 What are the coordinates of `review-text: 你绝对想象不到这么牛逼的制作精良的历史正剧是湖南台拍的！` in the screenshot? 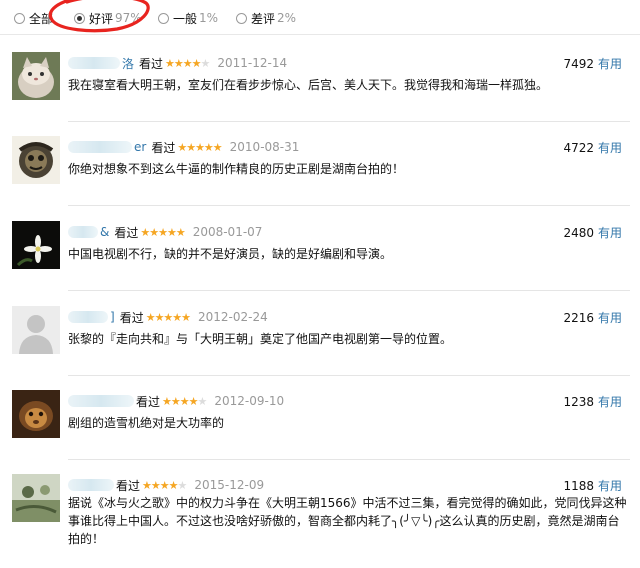 It's located at (236, 169).